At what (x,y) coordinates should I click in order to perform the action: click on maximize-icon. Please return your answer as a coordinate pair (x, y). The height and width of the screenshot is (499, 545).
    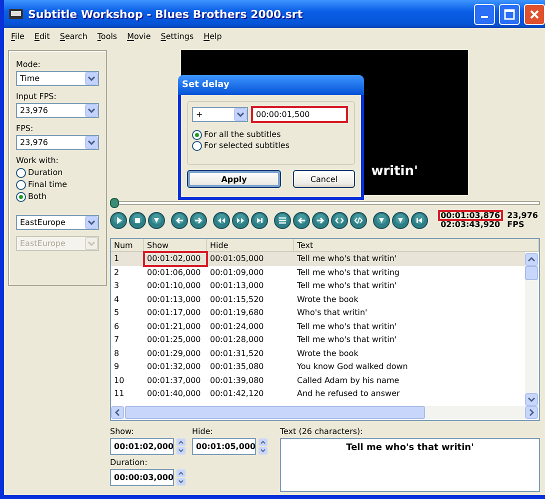
    Looking at the image, I should click on (509, 14).